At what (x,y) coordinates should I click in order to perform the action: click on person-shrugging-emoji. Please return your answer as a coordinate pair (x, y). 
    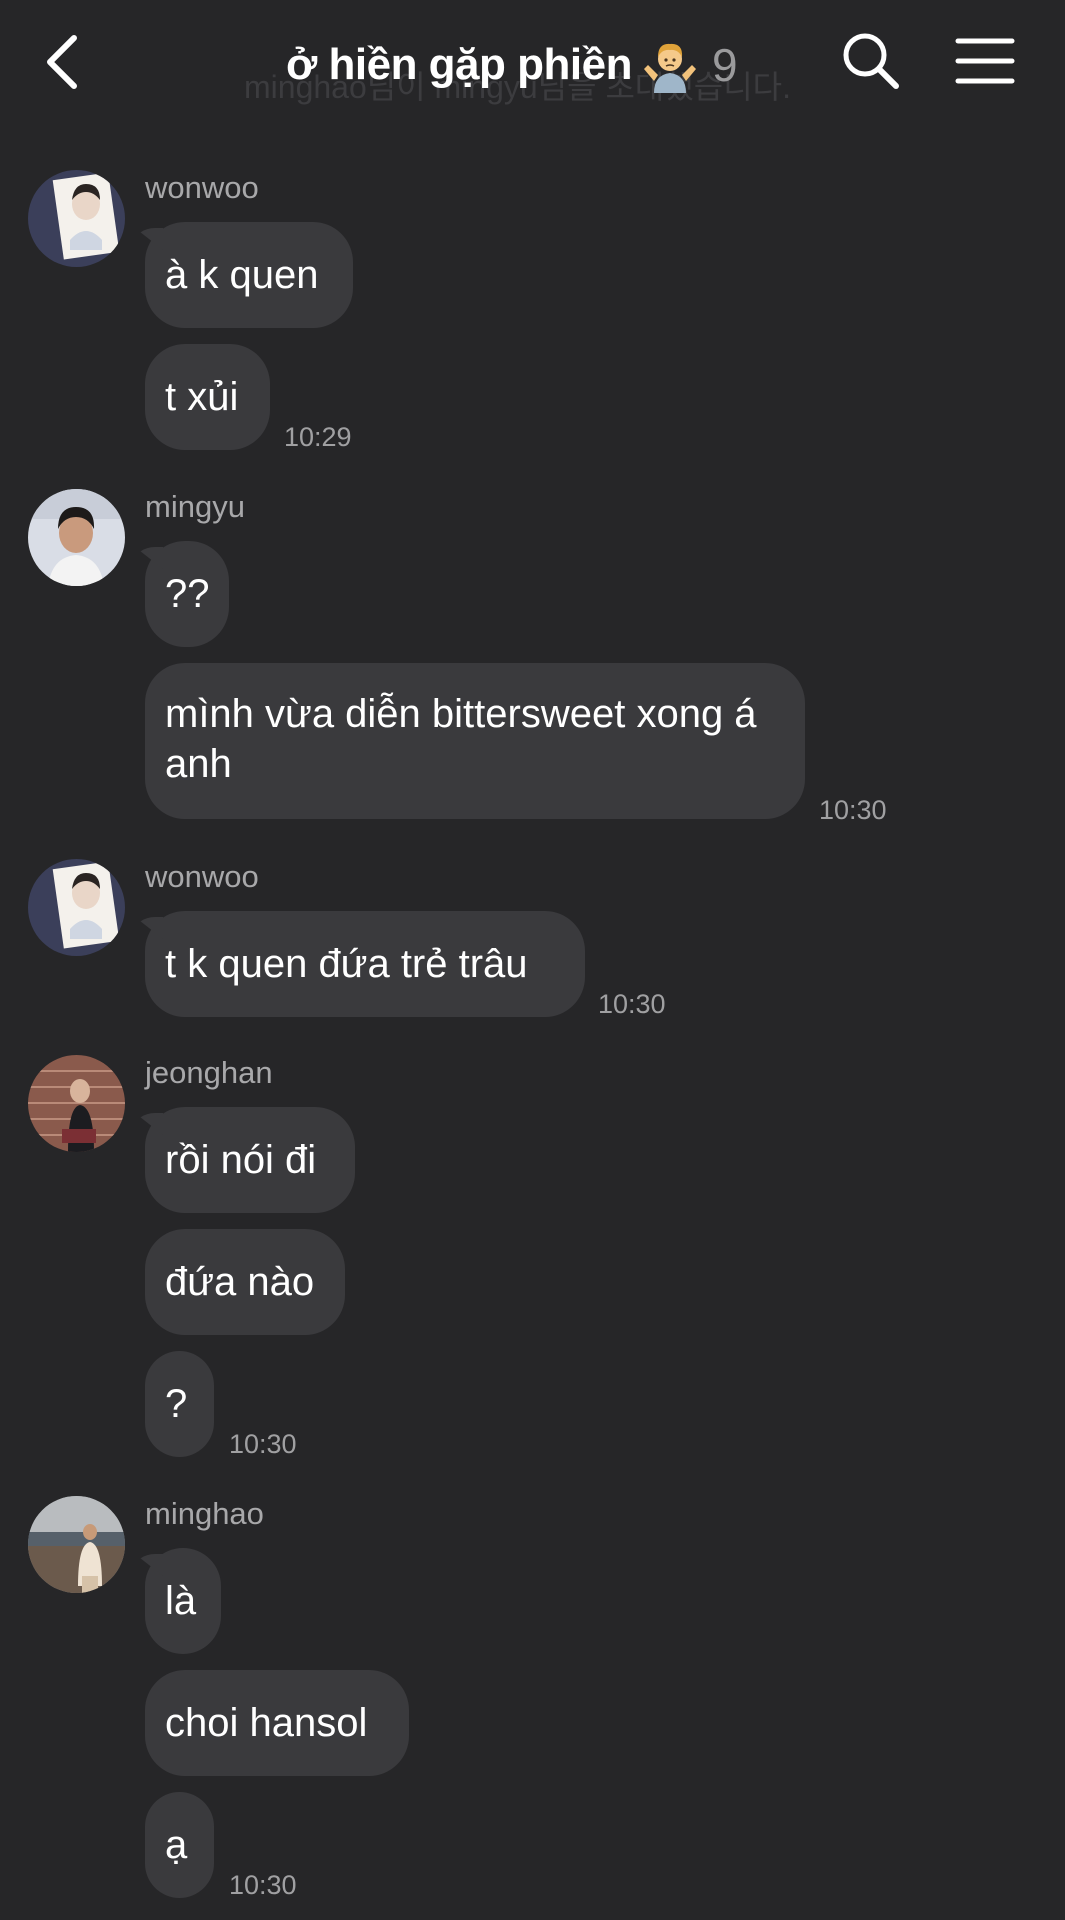
    Looking at the image, I should click on (669, 68).